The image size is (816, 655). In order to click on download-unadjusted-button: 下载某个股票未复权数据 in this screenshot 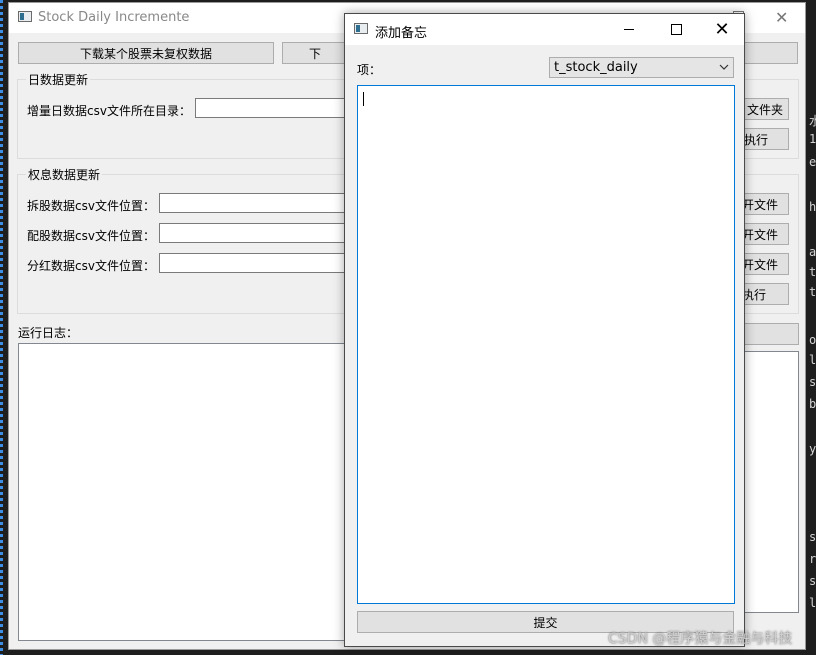, I will do `click(146, 53)`.